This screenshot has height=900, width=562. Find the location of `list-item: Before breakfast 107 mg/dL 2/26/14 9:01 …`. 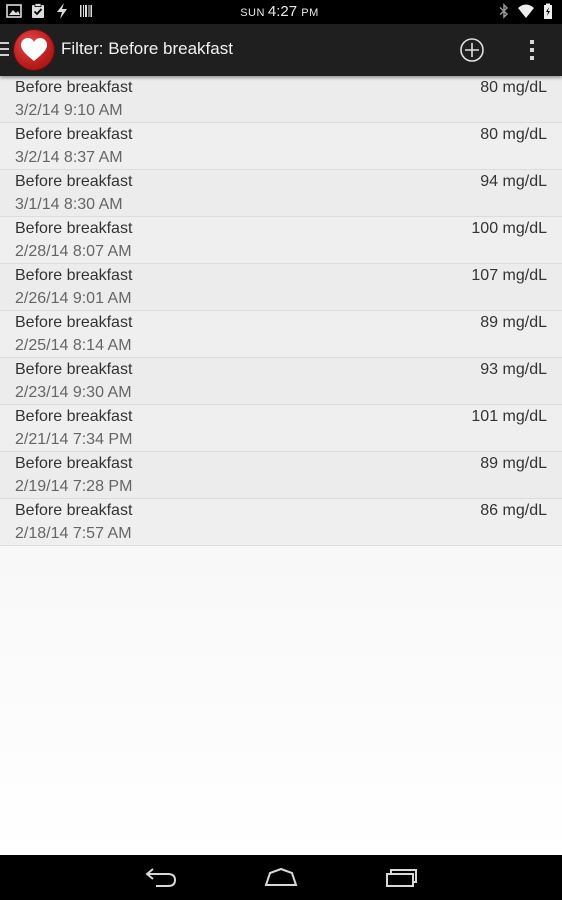

list-item: Before breakfast 107 mg/dL 2/26/14 9:01 … is located at coordinates (281, 287).